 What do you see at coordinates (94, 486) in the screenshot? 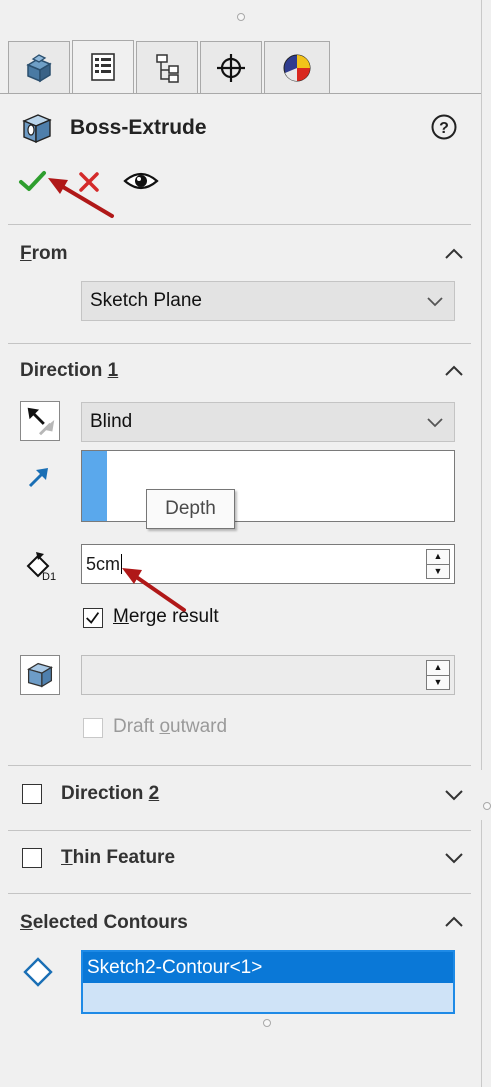
I see `selection-active-indicator` at bounding box center [94, 486].